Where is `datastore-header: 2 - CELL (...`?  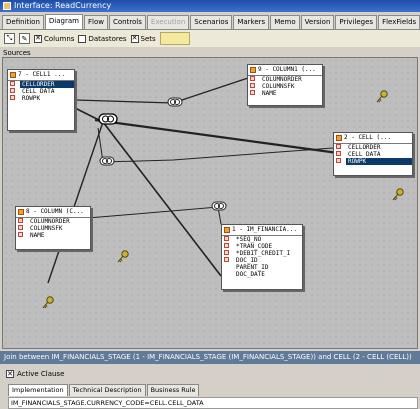
datastore-header: 2 - CELL (... is located at coordinates (373, 138).